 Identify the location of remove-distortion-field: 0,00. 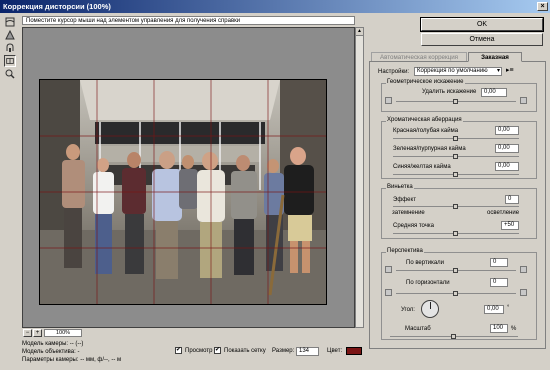
(494, 92).